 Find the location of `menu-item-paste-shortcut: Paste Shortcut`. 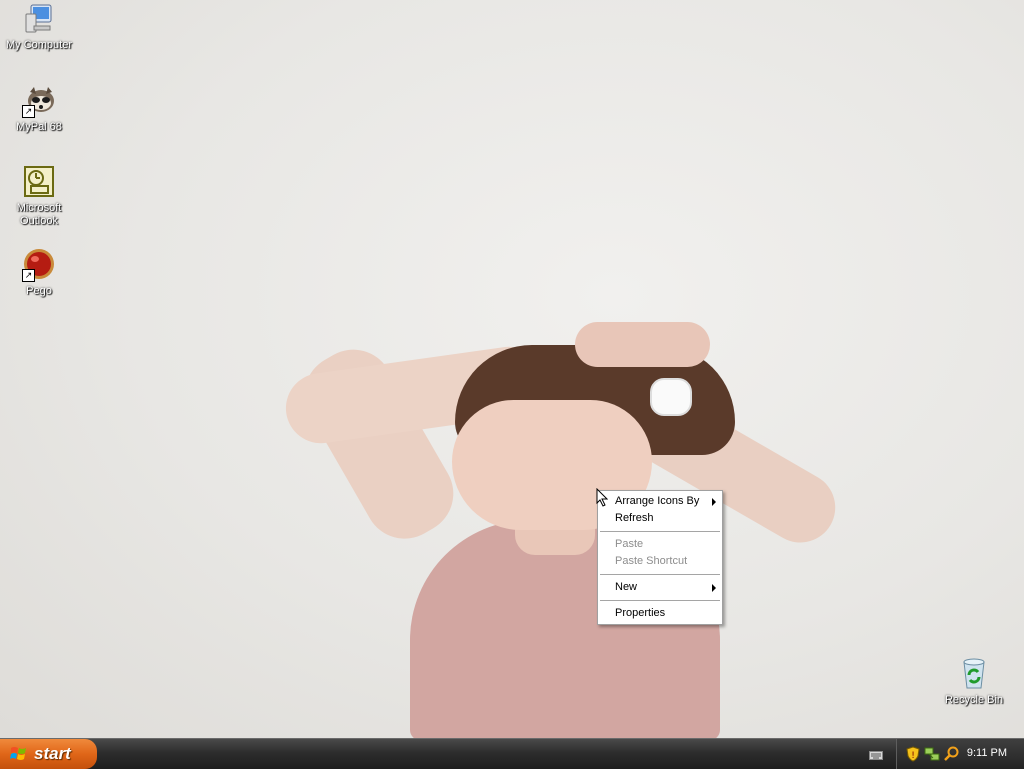

menu-item-paste-shortcut: Paste Shortcut is located at coordinates (660, 561).